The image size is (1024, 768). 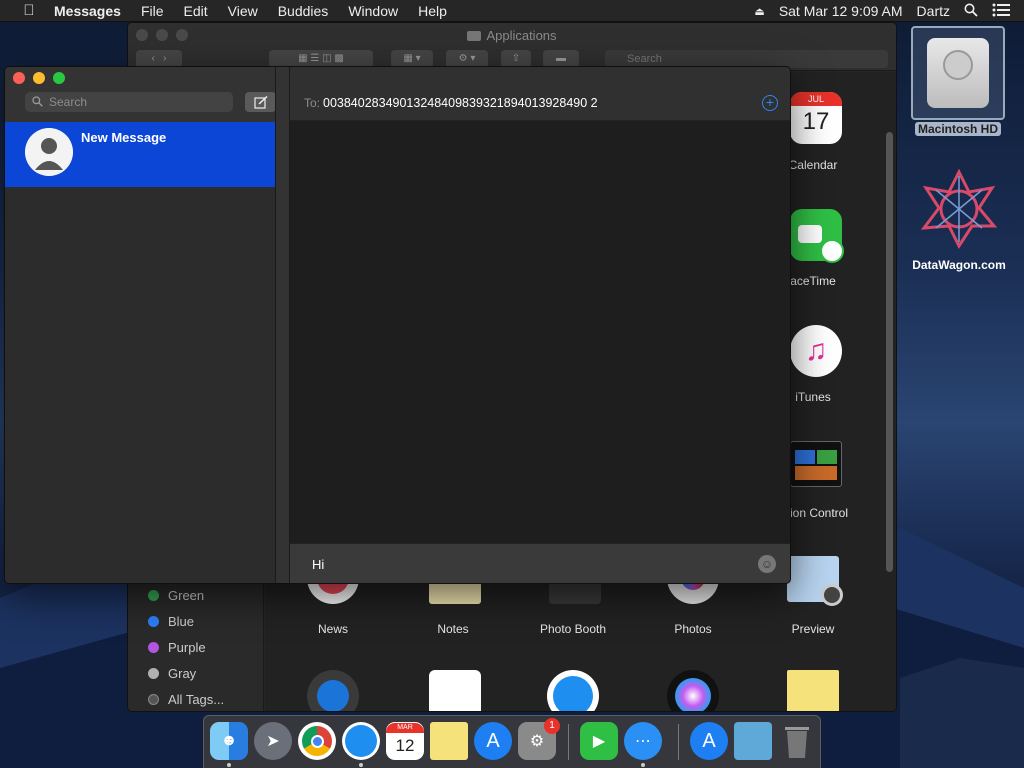 I want to click on system-preferences-dock-icon: ⚙ 1, so click(x=539, y=739).